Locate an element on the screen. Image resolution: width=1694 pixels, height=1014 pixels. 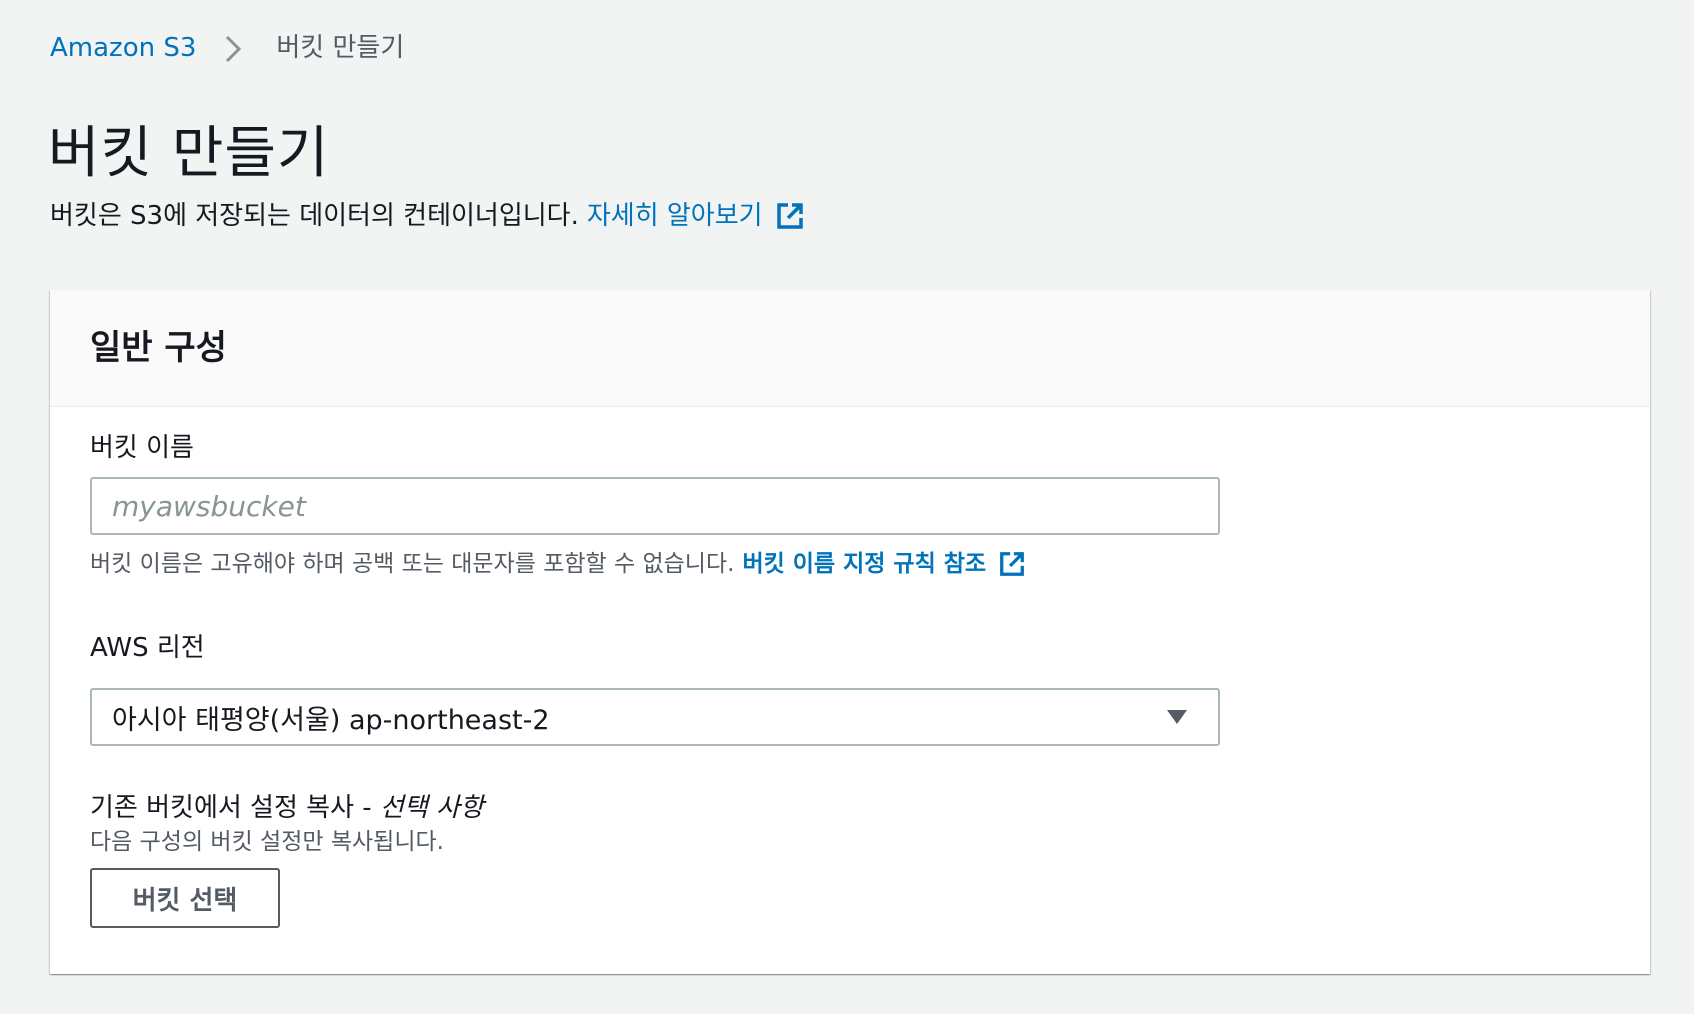
panel-title: 일반 구성 is located at coordinates (158, 348).